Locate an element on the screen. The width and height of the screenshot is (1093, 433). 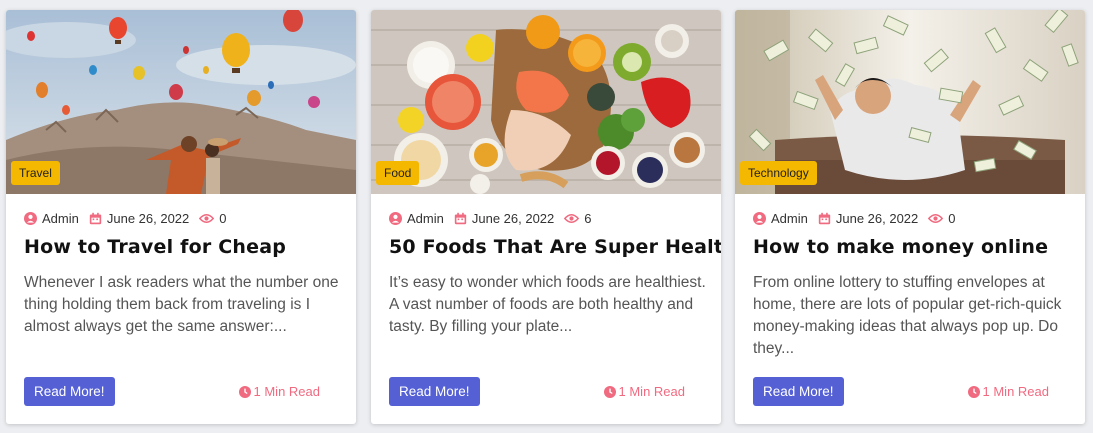
post-title: How to Travel for Cheap is located at coordinates (186, 247).